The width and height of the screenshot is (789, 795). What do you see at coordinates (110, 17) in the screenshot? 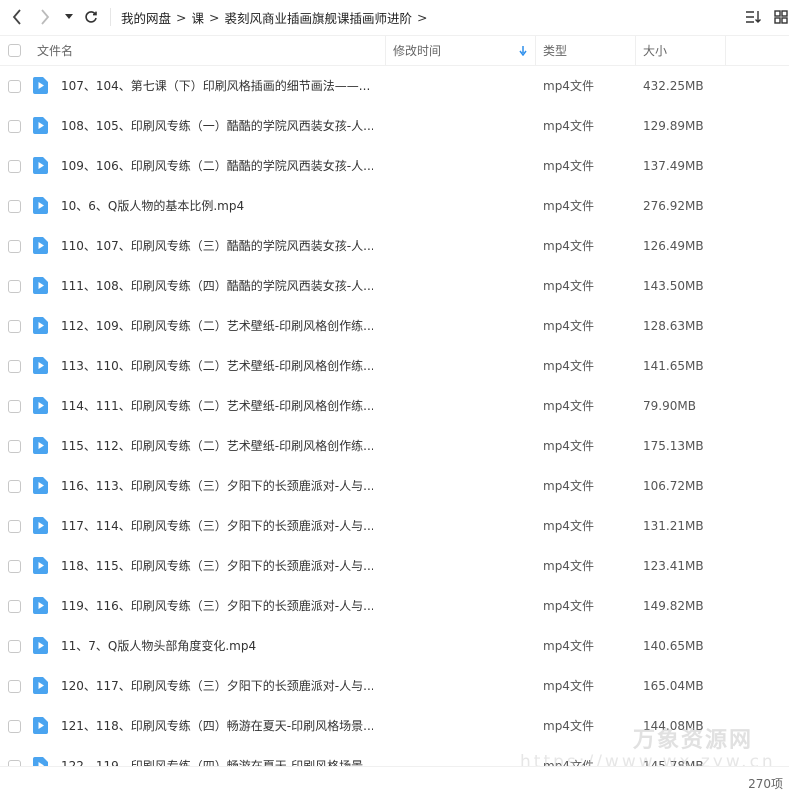
I see `toolbar-divider` at bounding box center [110, 17].